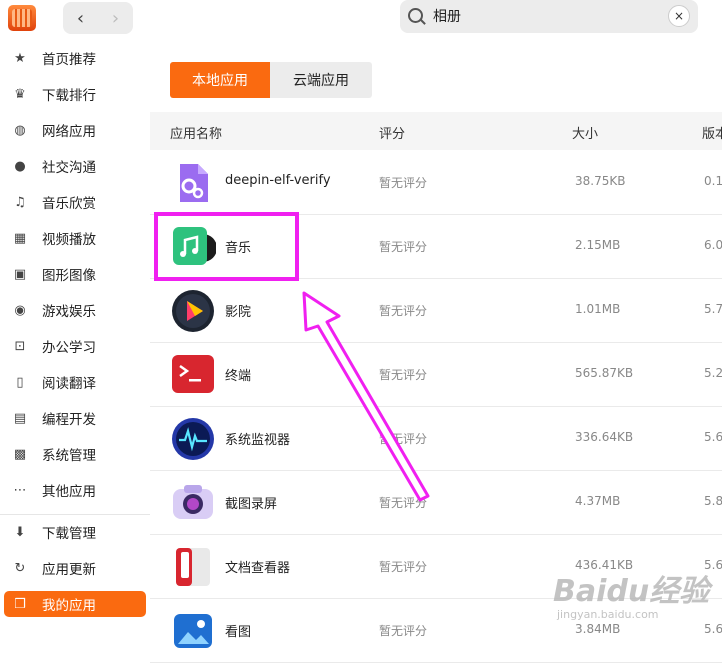 The image size is (722, 663). I want to click on update-icon: ↻, so click(20, 568).